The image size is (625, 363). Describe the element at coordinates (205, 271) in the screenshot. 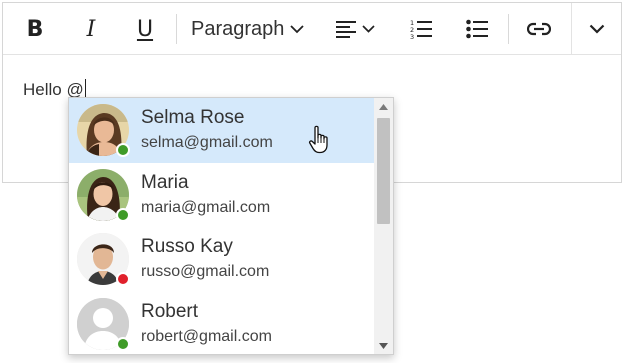

I see `mention-email: russo@gmail.com` at that location.